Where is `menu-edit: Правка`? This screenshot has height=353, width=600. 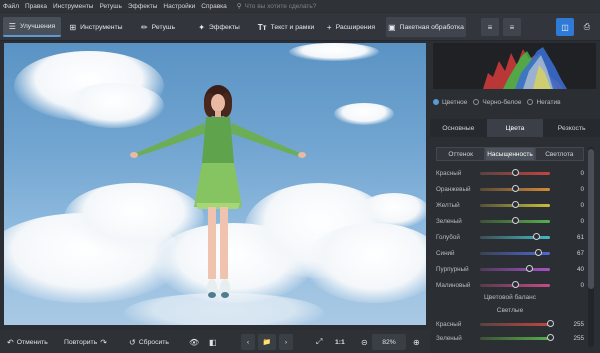 menu-edit: Правка is located at coordinates (36, 6).